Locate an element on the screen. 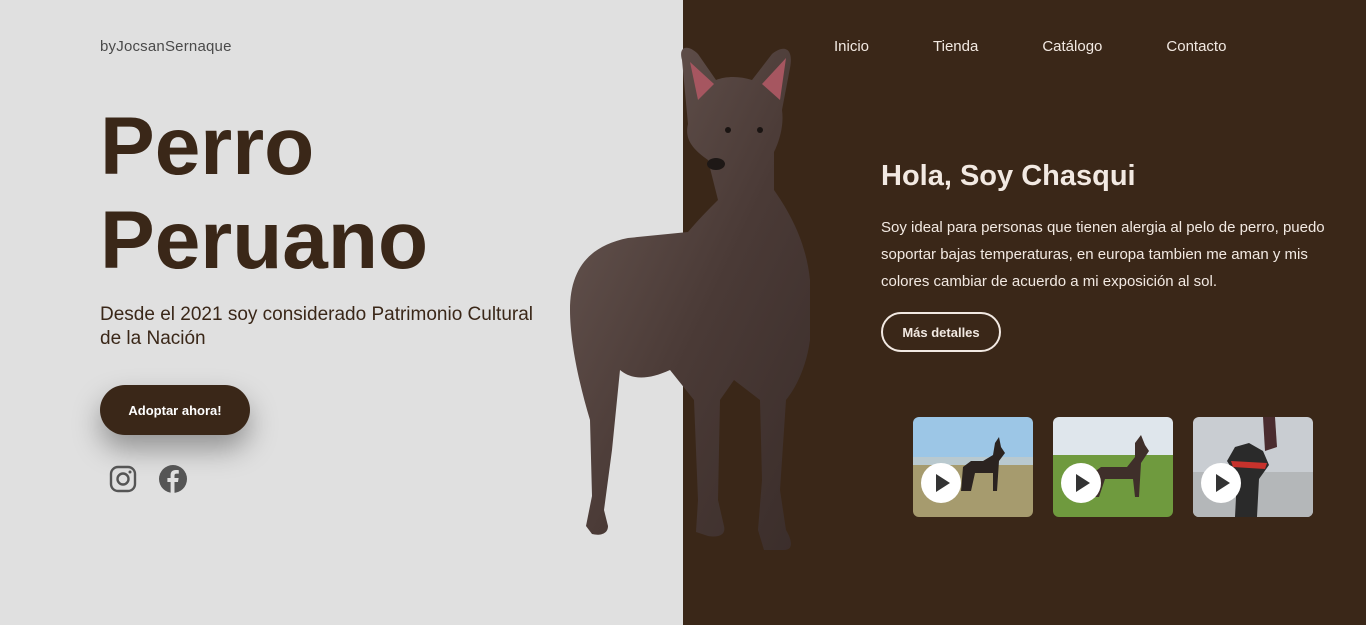  details-button: Más detalles is located at coordinates (941, 332).